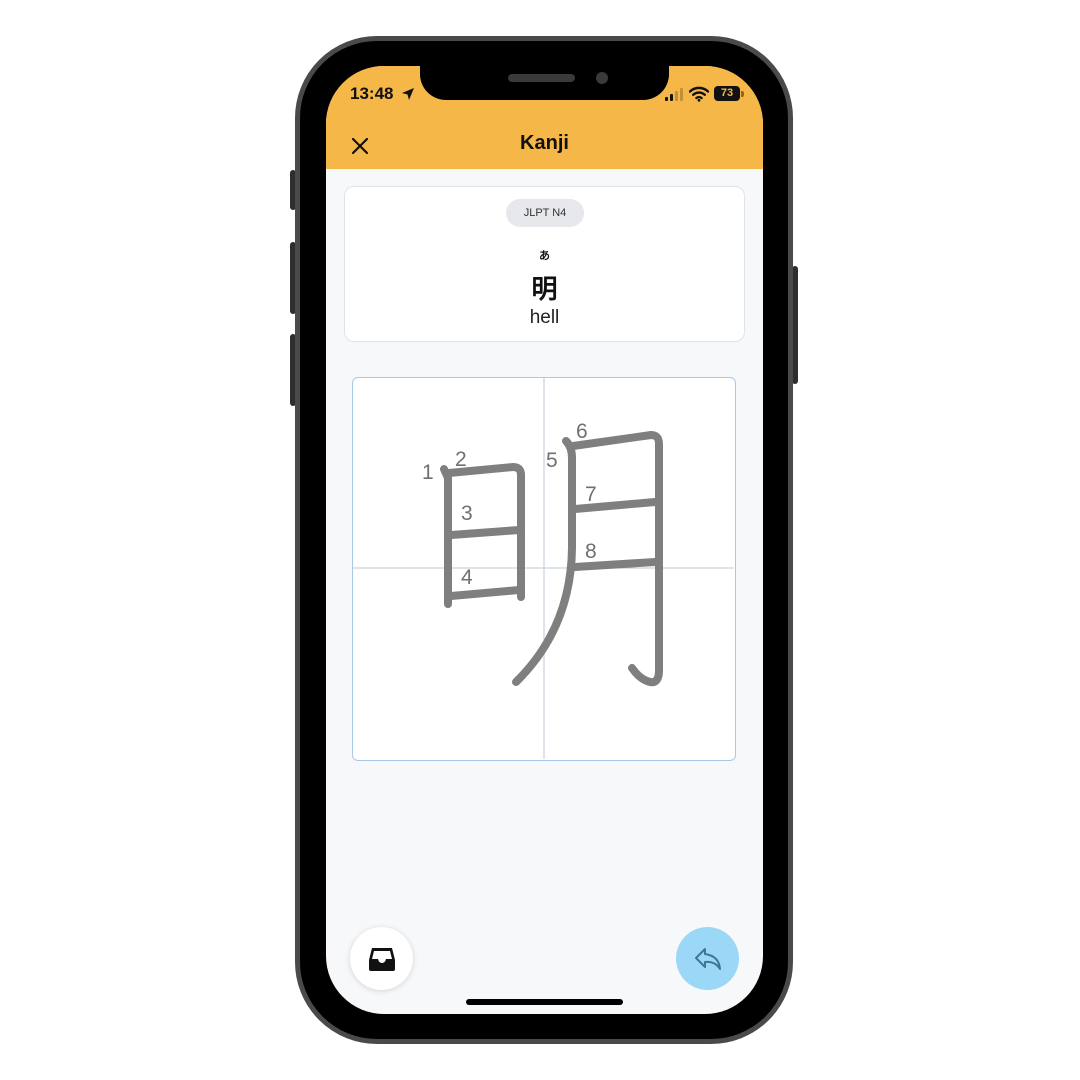  I want to click on reply-button, so click(707, 958).